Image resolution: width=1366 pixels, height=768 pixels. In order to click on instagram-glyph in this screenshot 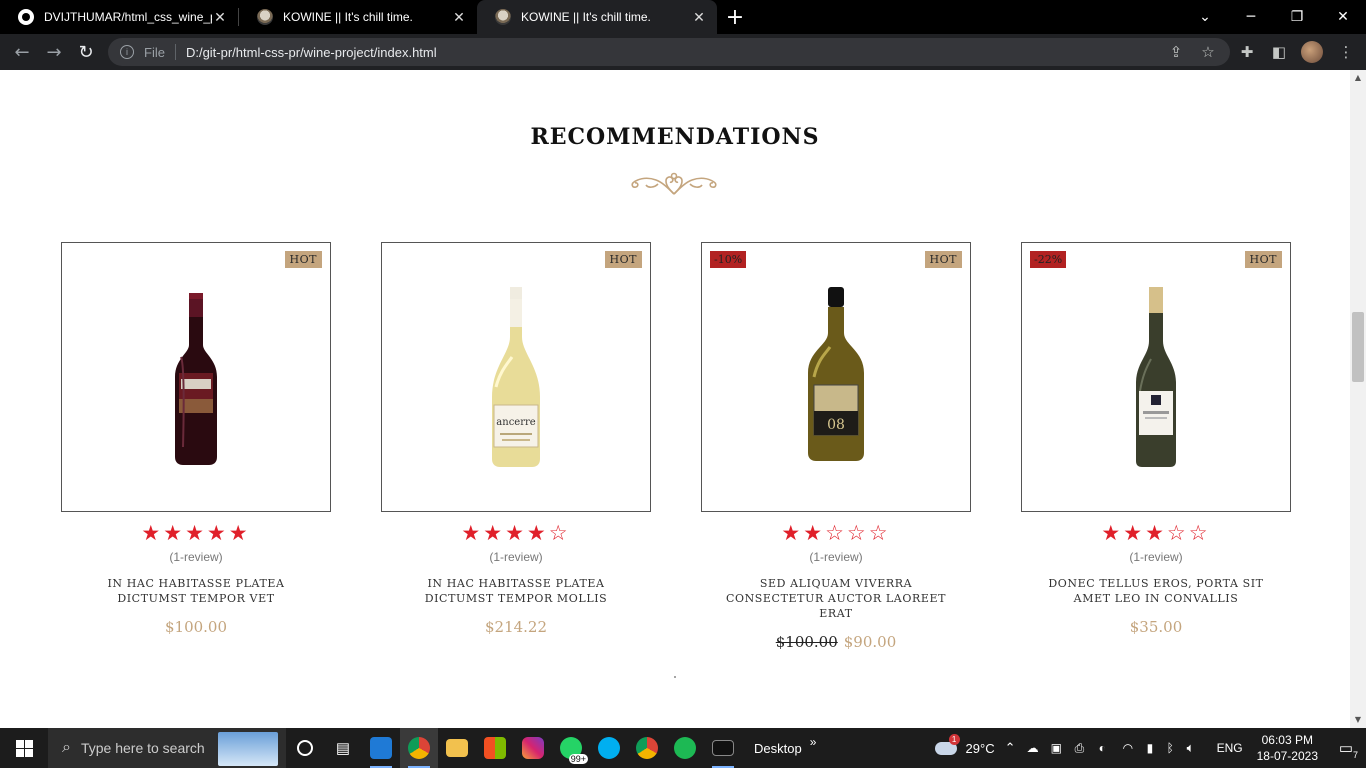, I will do `click(533, 748)`.